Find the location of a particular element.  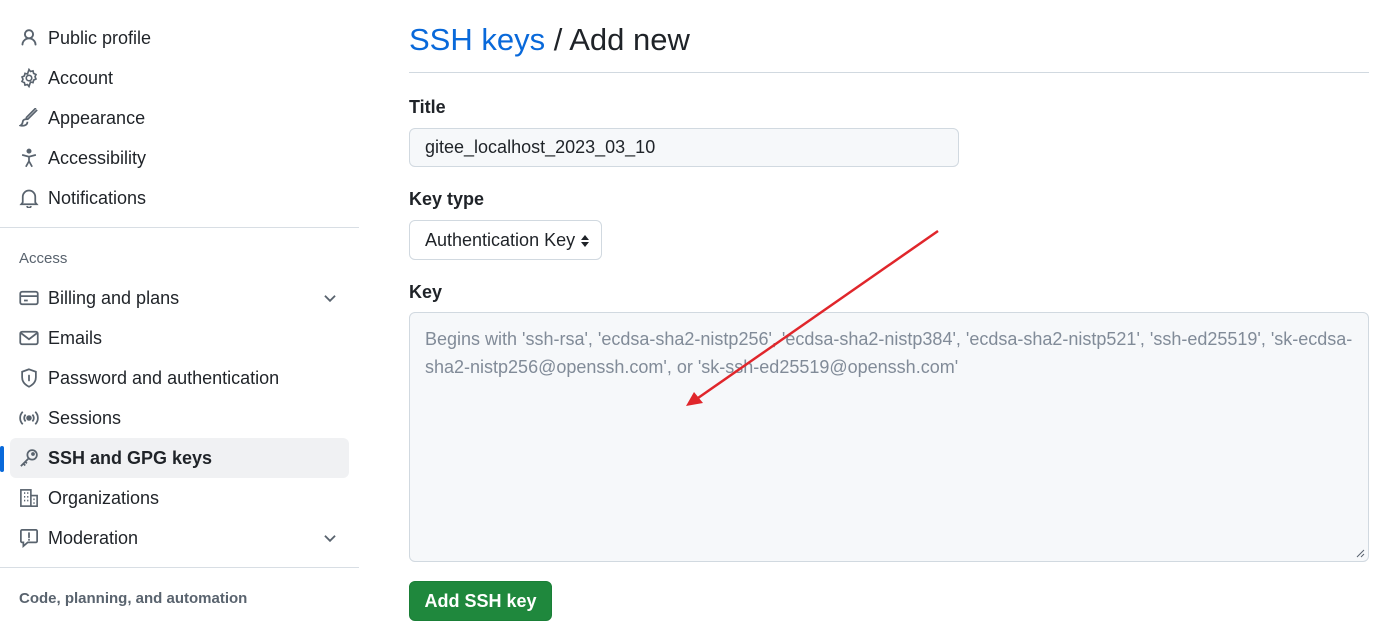

key-type-select: Authentication Key is located at coordinates (505, 240).